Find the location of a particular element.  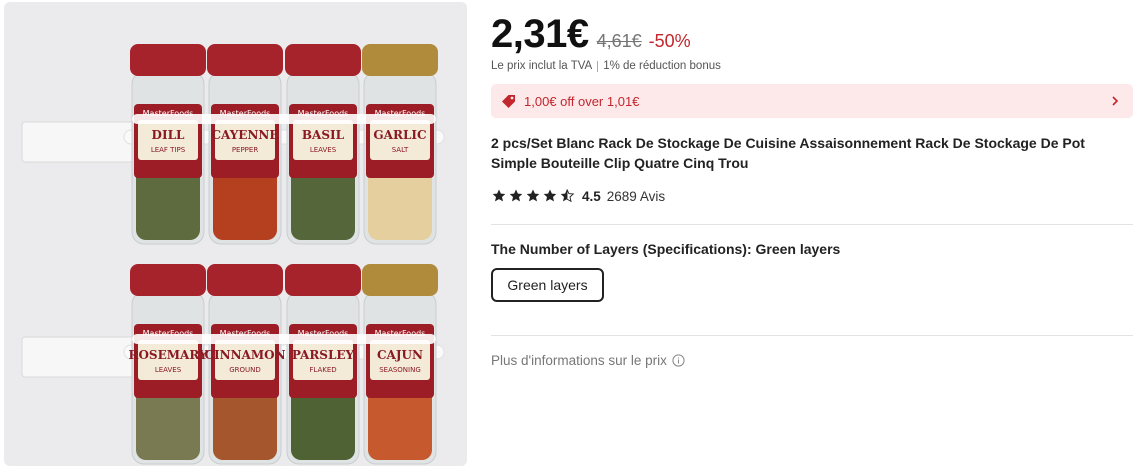

jar-label-name: BASIL is located at coordinates (323, 135).